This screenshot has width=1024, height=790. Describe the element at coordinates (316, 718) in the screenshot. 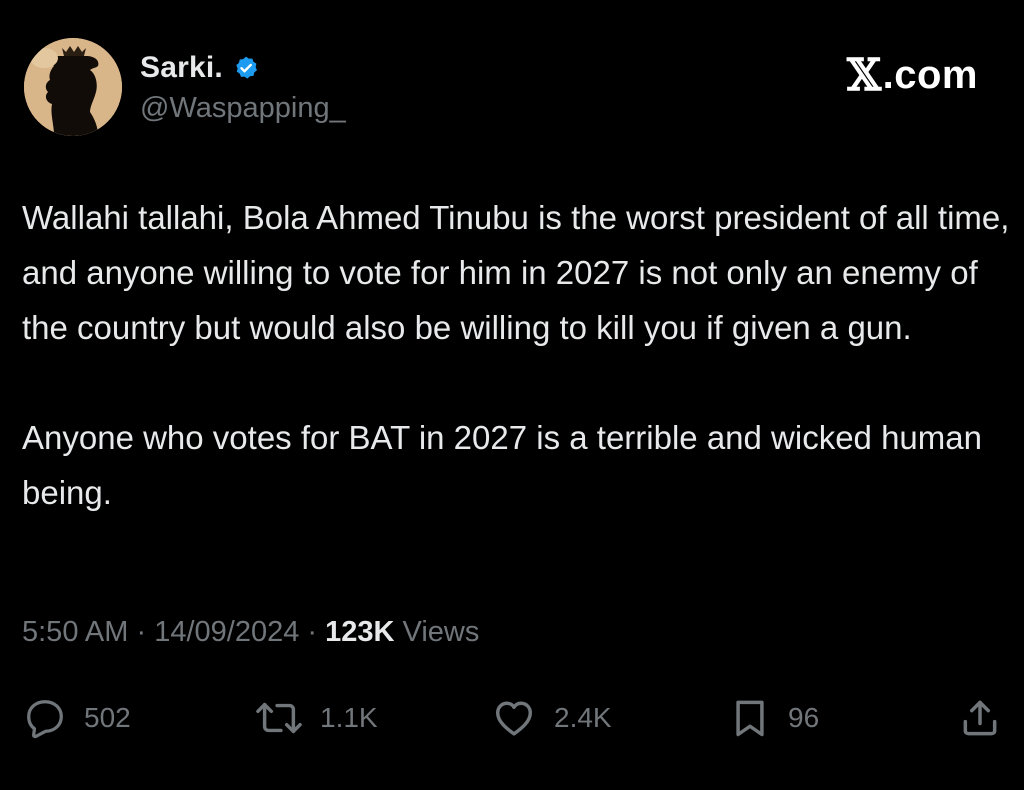

I see `repost-button: 1.1K` at that location.